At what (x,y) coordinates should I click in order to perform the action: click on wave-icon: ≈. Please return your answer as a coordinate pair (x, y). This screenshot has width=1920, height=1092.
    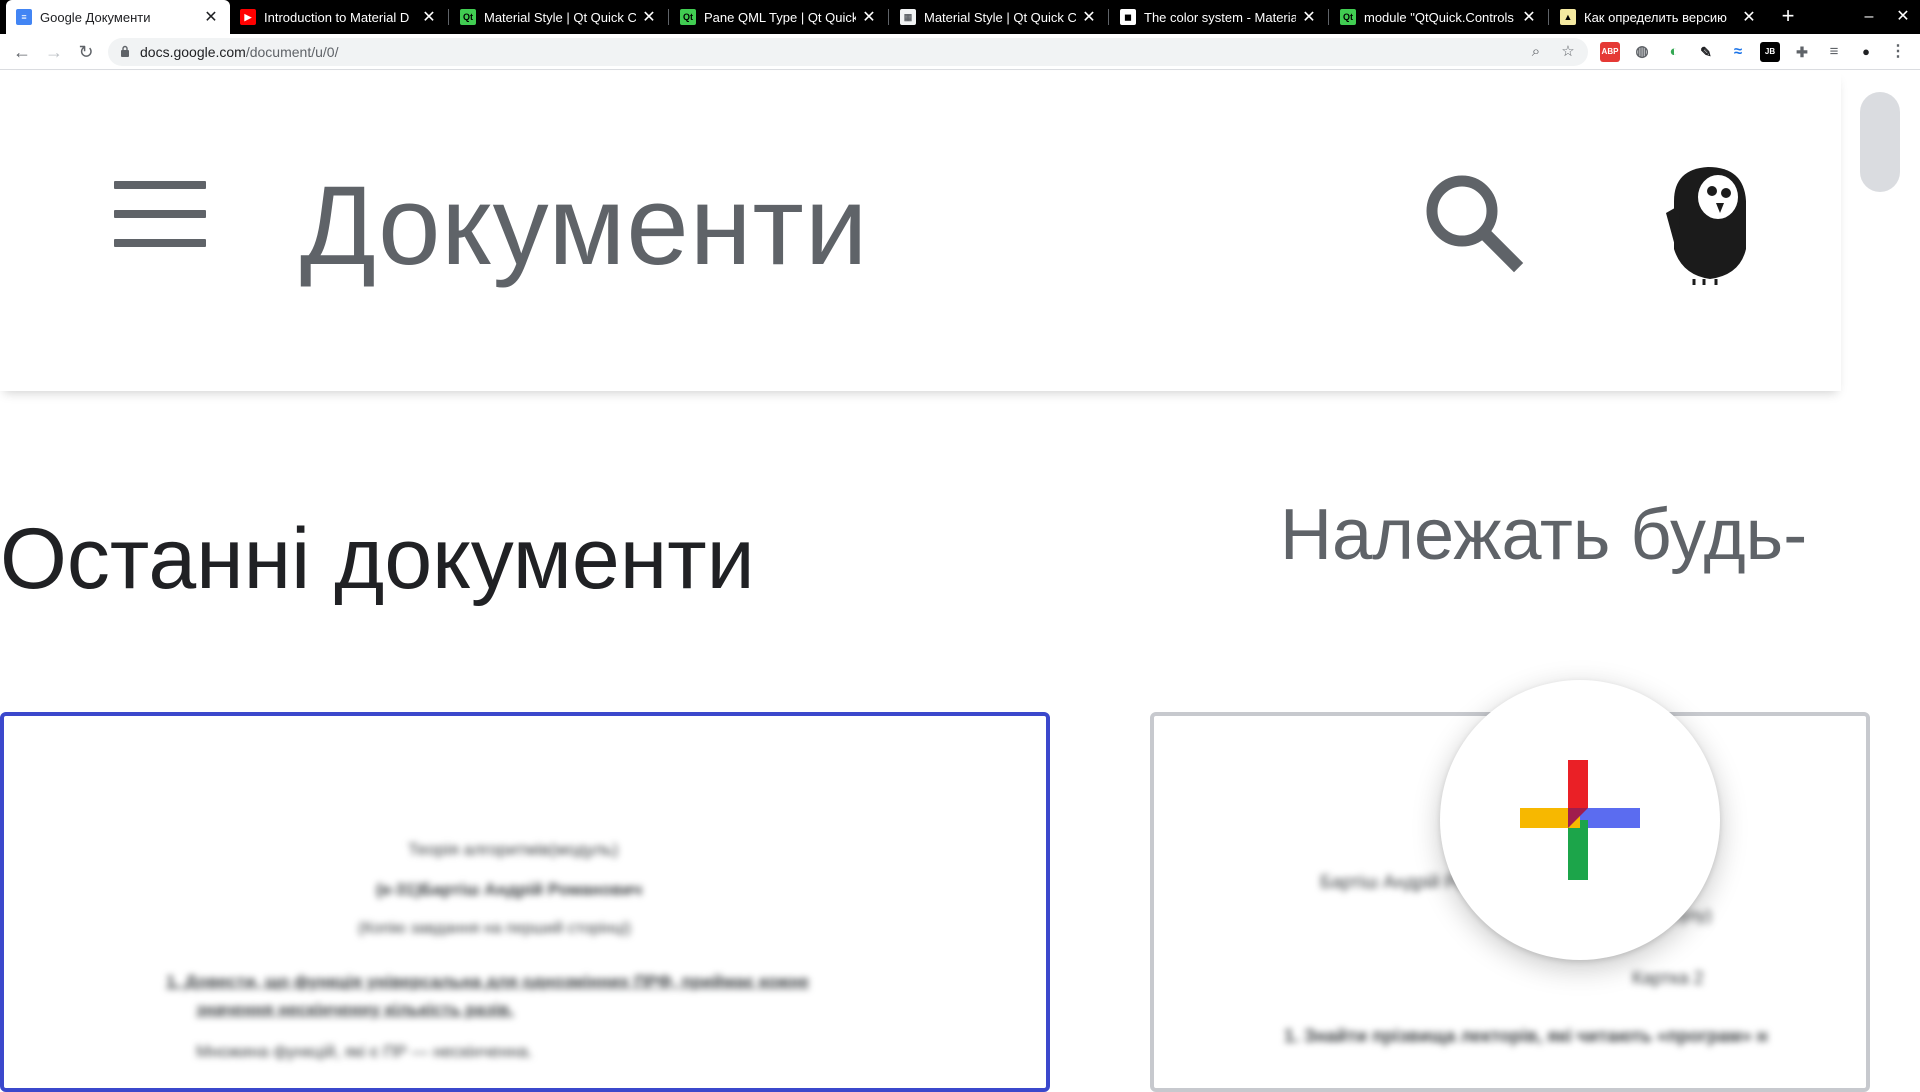
    Looking at the image, I should click on (1738, 52).